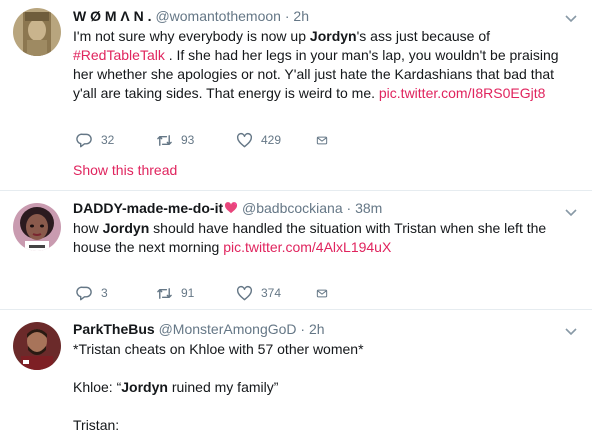 This screenshot has height=444, width=592. What do you see at coordinates (196, 293) in the screenshot?
I see `retweet-button: 91` at bounding box center [196, 293].